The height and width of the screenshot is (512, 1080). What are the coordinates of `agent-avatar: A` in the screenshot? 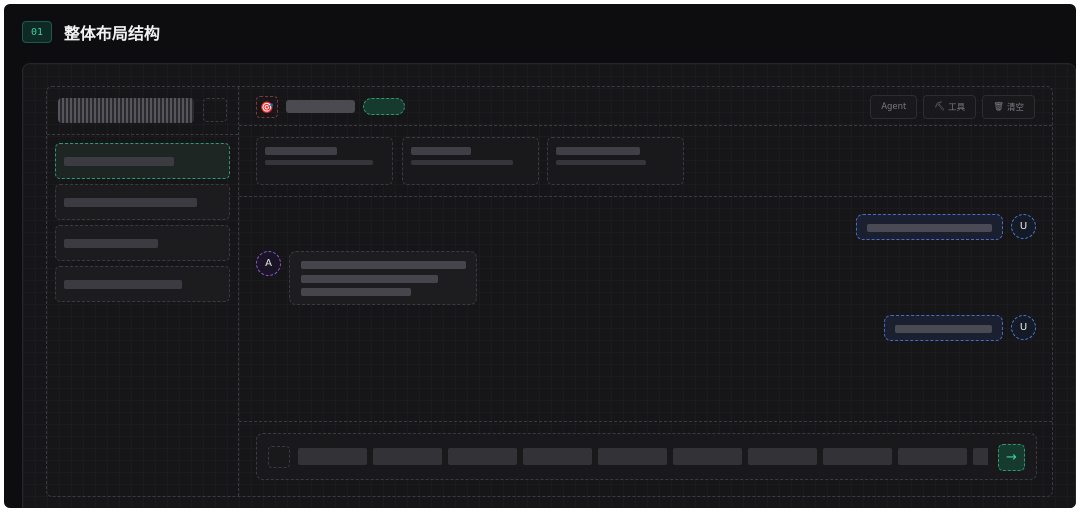 It's located at (268, 263).